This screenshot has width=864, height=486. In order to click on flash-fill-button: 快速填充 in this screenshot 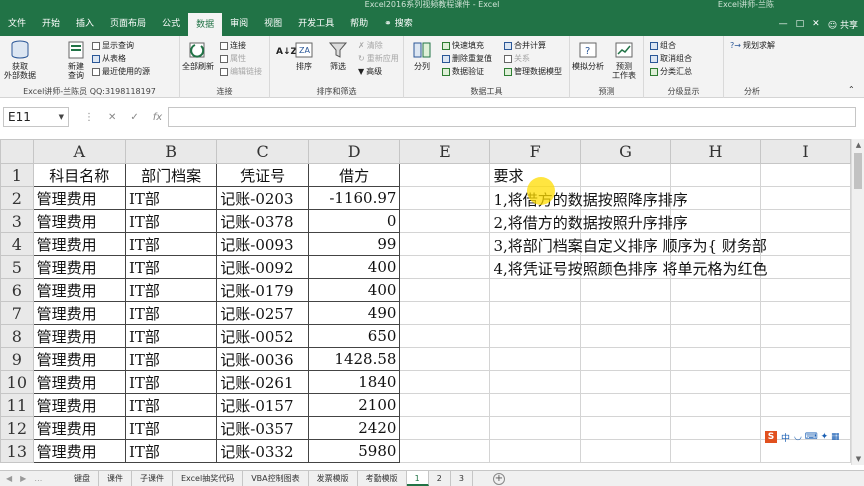, I will do `click(463, 45)`.